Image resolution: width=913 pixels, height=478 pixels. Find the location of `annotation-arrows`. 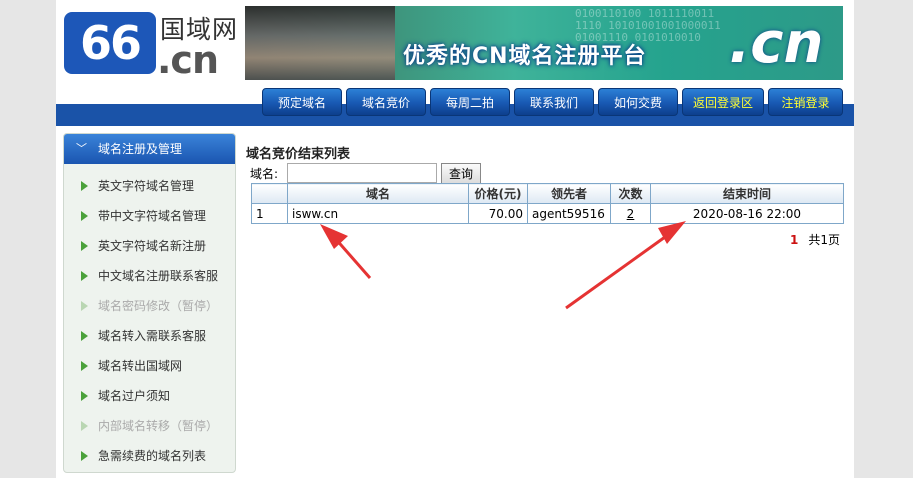

annotation-arrows is located at coordinates (503, 265).